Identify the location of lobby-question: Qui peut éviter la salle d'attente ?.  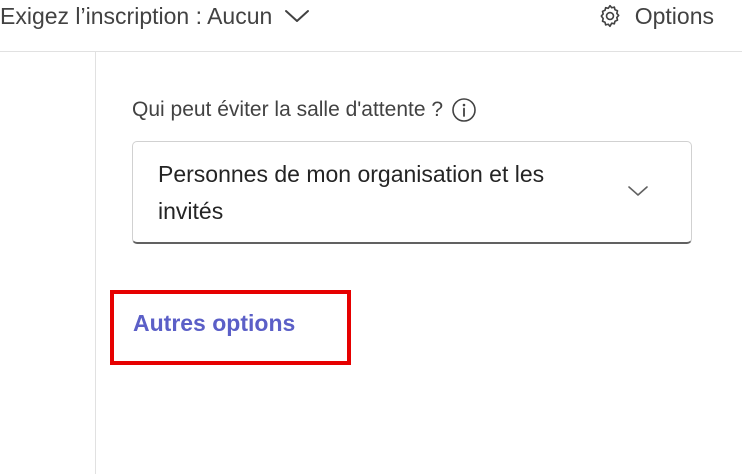
(288, 109).